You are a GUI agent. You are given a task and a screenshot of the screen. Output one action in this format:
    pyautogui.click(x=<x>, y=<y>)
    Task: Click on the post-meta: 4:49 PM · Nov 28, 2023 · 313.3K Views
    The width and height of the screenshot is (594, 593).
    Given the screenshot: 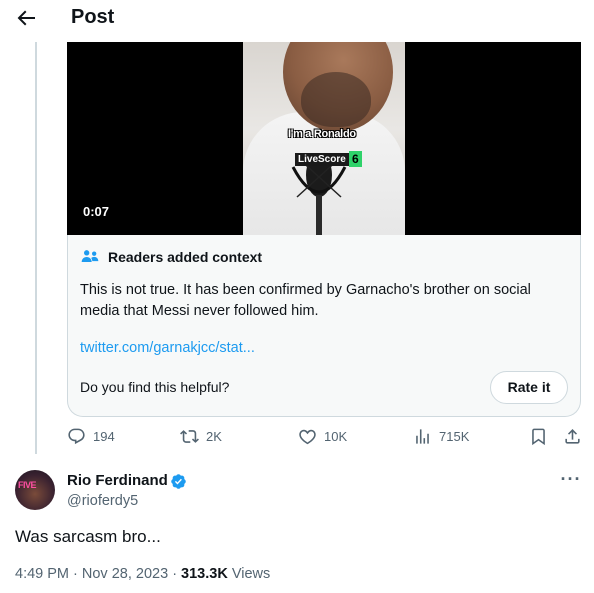 What is the action you would take?
    pyautogui.click(x=143, y=574)
    